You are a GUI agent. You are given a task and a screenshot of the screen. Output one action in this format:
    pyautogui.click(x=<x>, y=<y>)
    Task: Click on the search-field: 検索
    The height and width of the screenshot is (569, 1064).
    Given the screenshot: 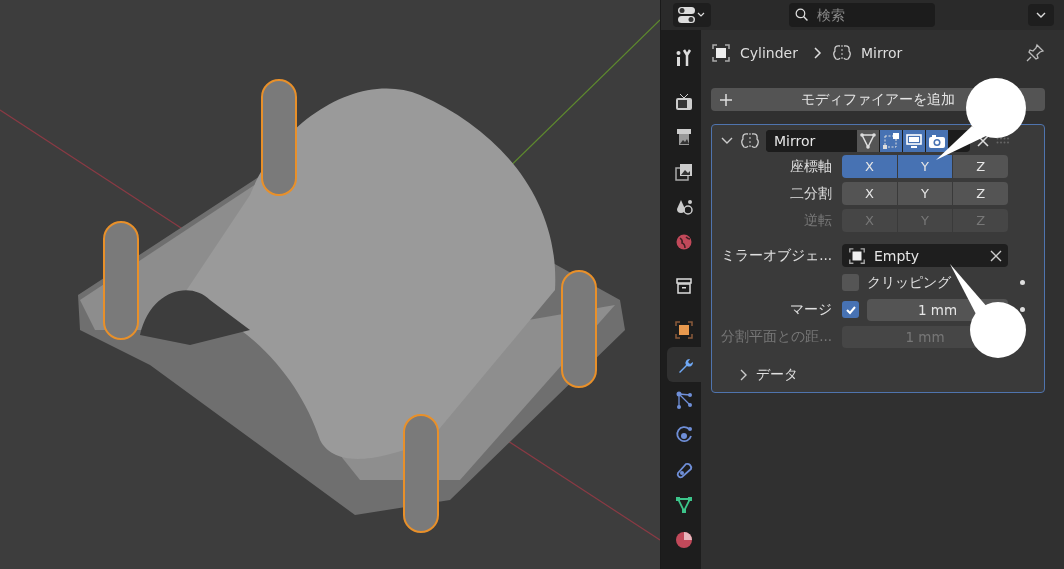 What is the action you would take?
    pyautogui.click(x=862, y=15)
    